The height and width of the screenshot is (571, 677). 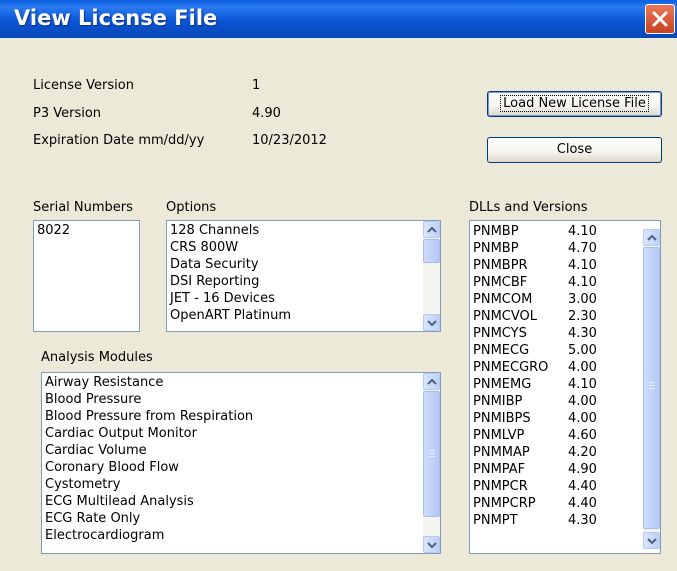 I want to click on close-button: Close, so click(x=574, y=150).